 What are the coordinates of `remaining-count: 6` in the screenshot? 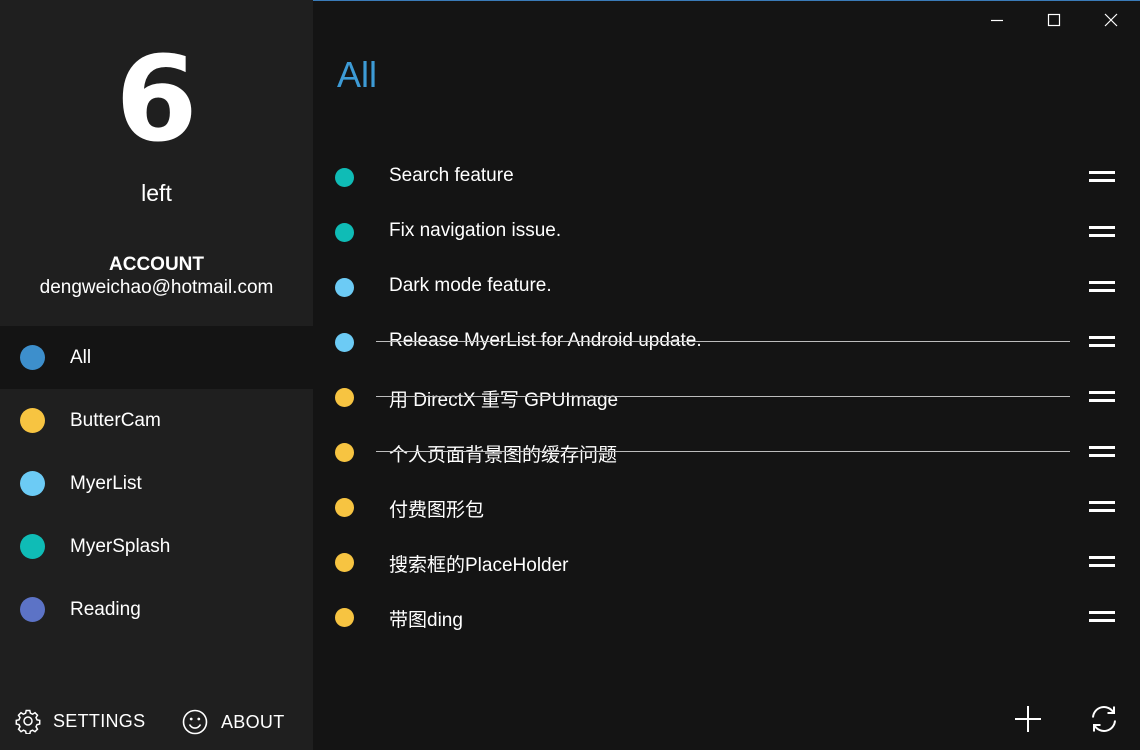 It's located at (156, 99).